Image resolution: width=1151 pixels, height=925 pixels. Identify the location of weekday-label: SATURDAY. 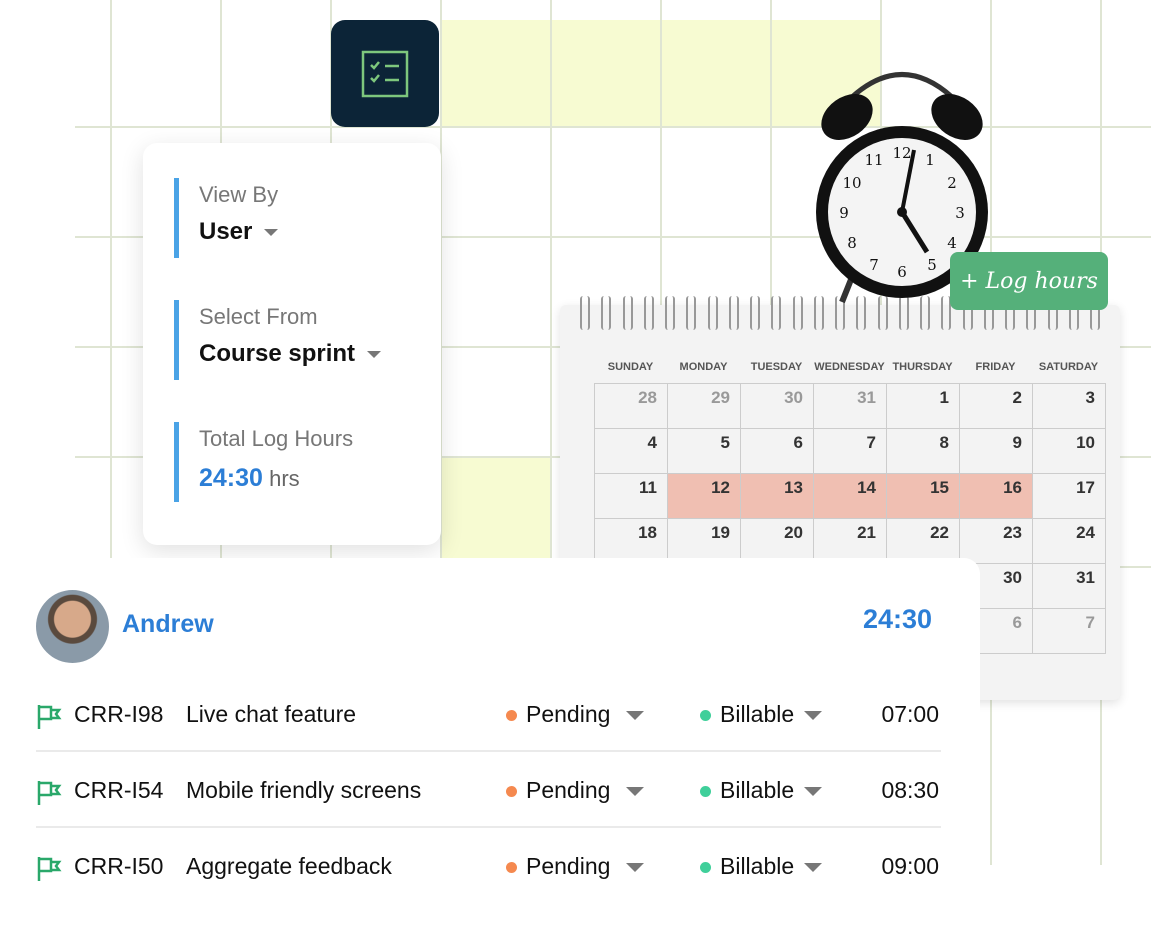
(1068, 367).